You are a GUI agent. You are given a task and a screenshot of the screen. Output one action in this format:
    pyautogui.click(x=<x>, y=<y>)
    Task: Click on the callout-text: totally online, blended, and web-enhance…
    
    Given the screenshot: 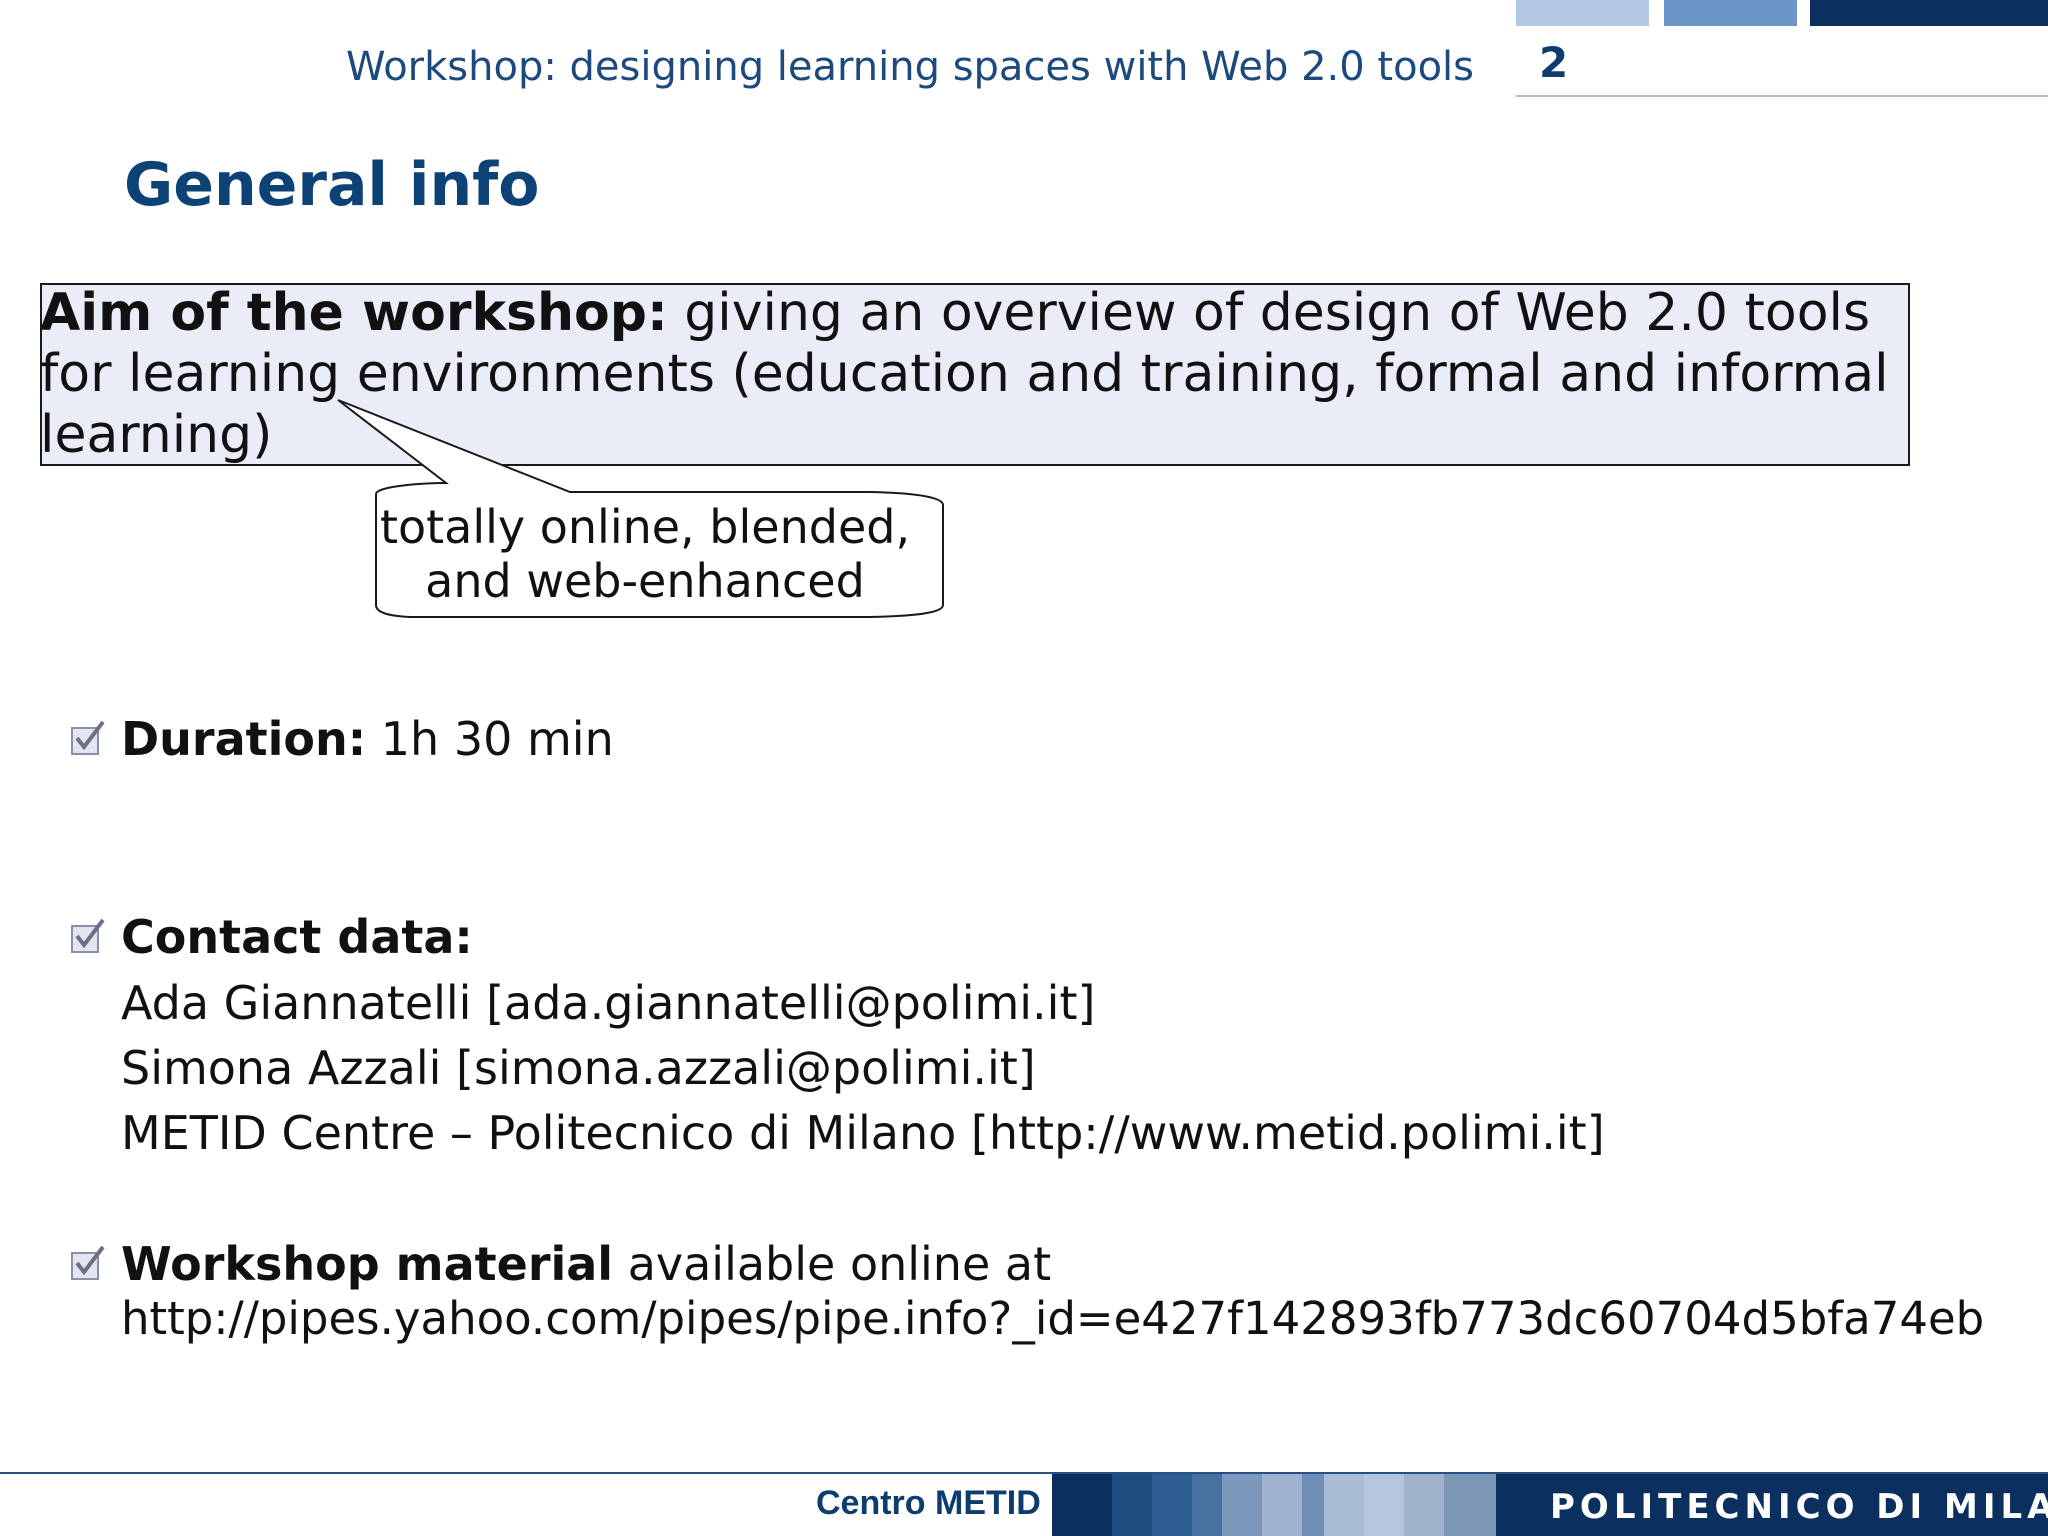 What is the action you would take?
    pyautogui.click(x=645, y=554)
    